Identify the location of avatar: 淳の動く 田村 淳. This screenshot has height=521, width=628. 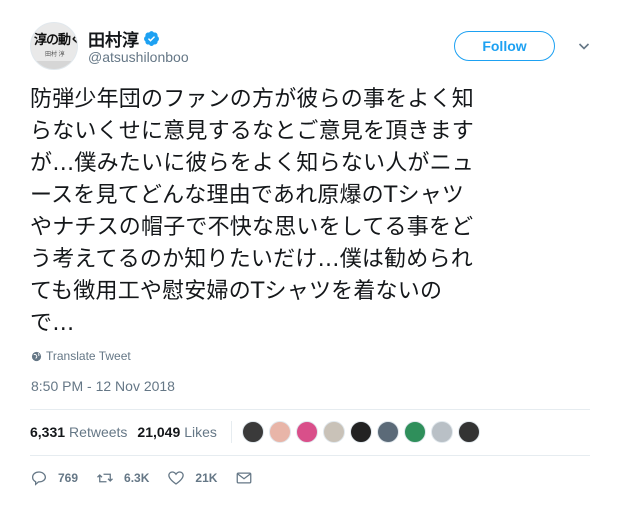
(54, 46).